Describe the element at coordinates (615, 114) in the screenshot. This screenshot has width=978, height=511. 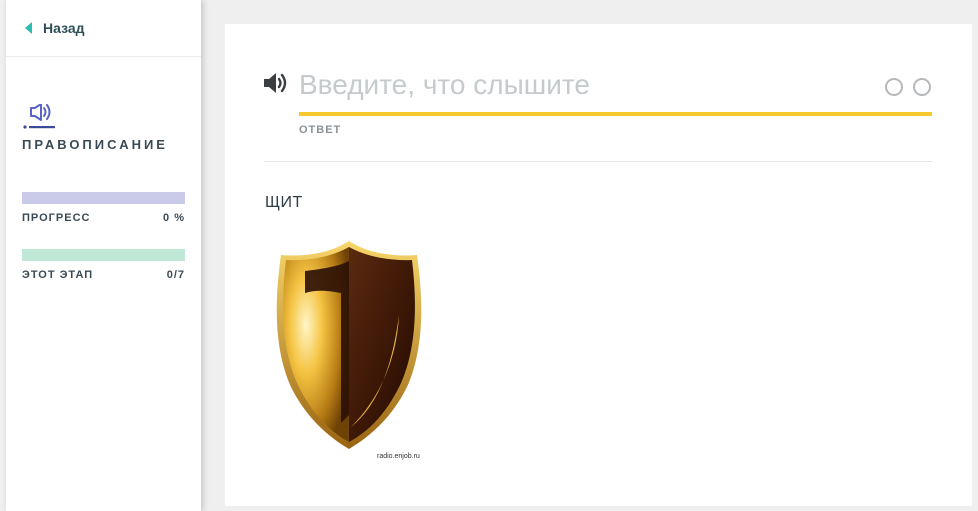
I see `input-underline` at that location.